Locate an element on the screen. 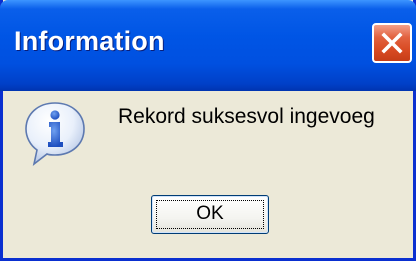 Image resolution: width=416 pixels, height=261 pixels. close-icon is located at coordinates (392, 43).